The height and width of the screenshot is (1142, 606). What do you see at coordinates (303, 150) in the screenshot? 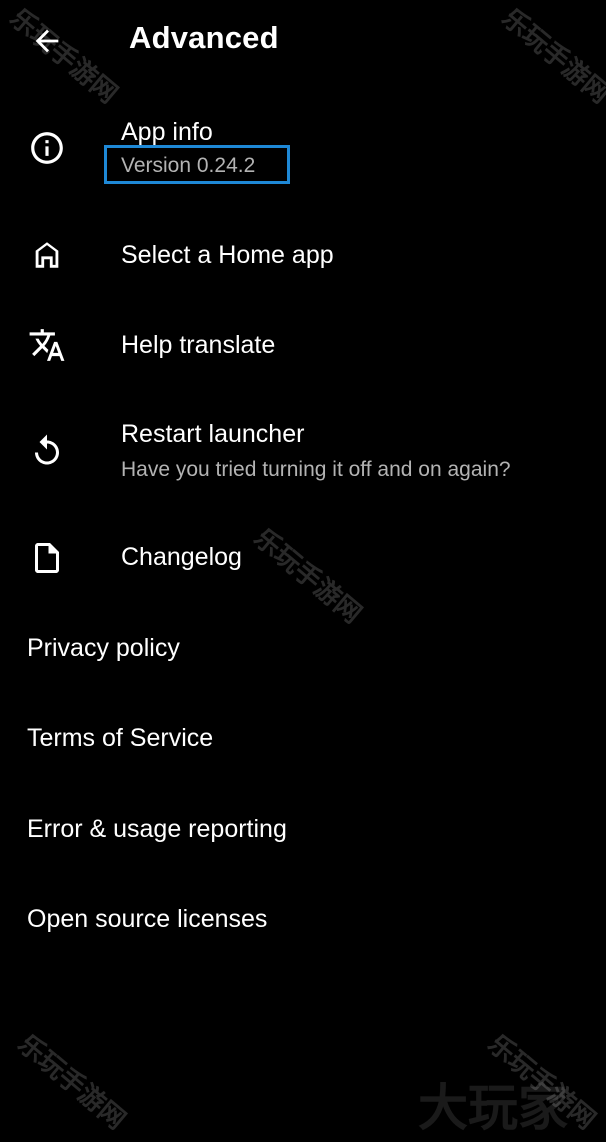
I see `menu-item-app-info: App info Version 0.24.2` at bounding box center [303, 150].